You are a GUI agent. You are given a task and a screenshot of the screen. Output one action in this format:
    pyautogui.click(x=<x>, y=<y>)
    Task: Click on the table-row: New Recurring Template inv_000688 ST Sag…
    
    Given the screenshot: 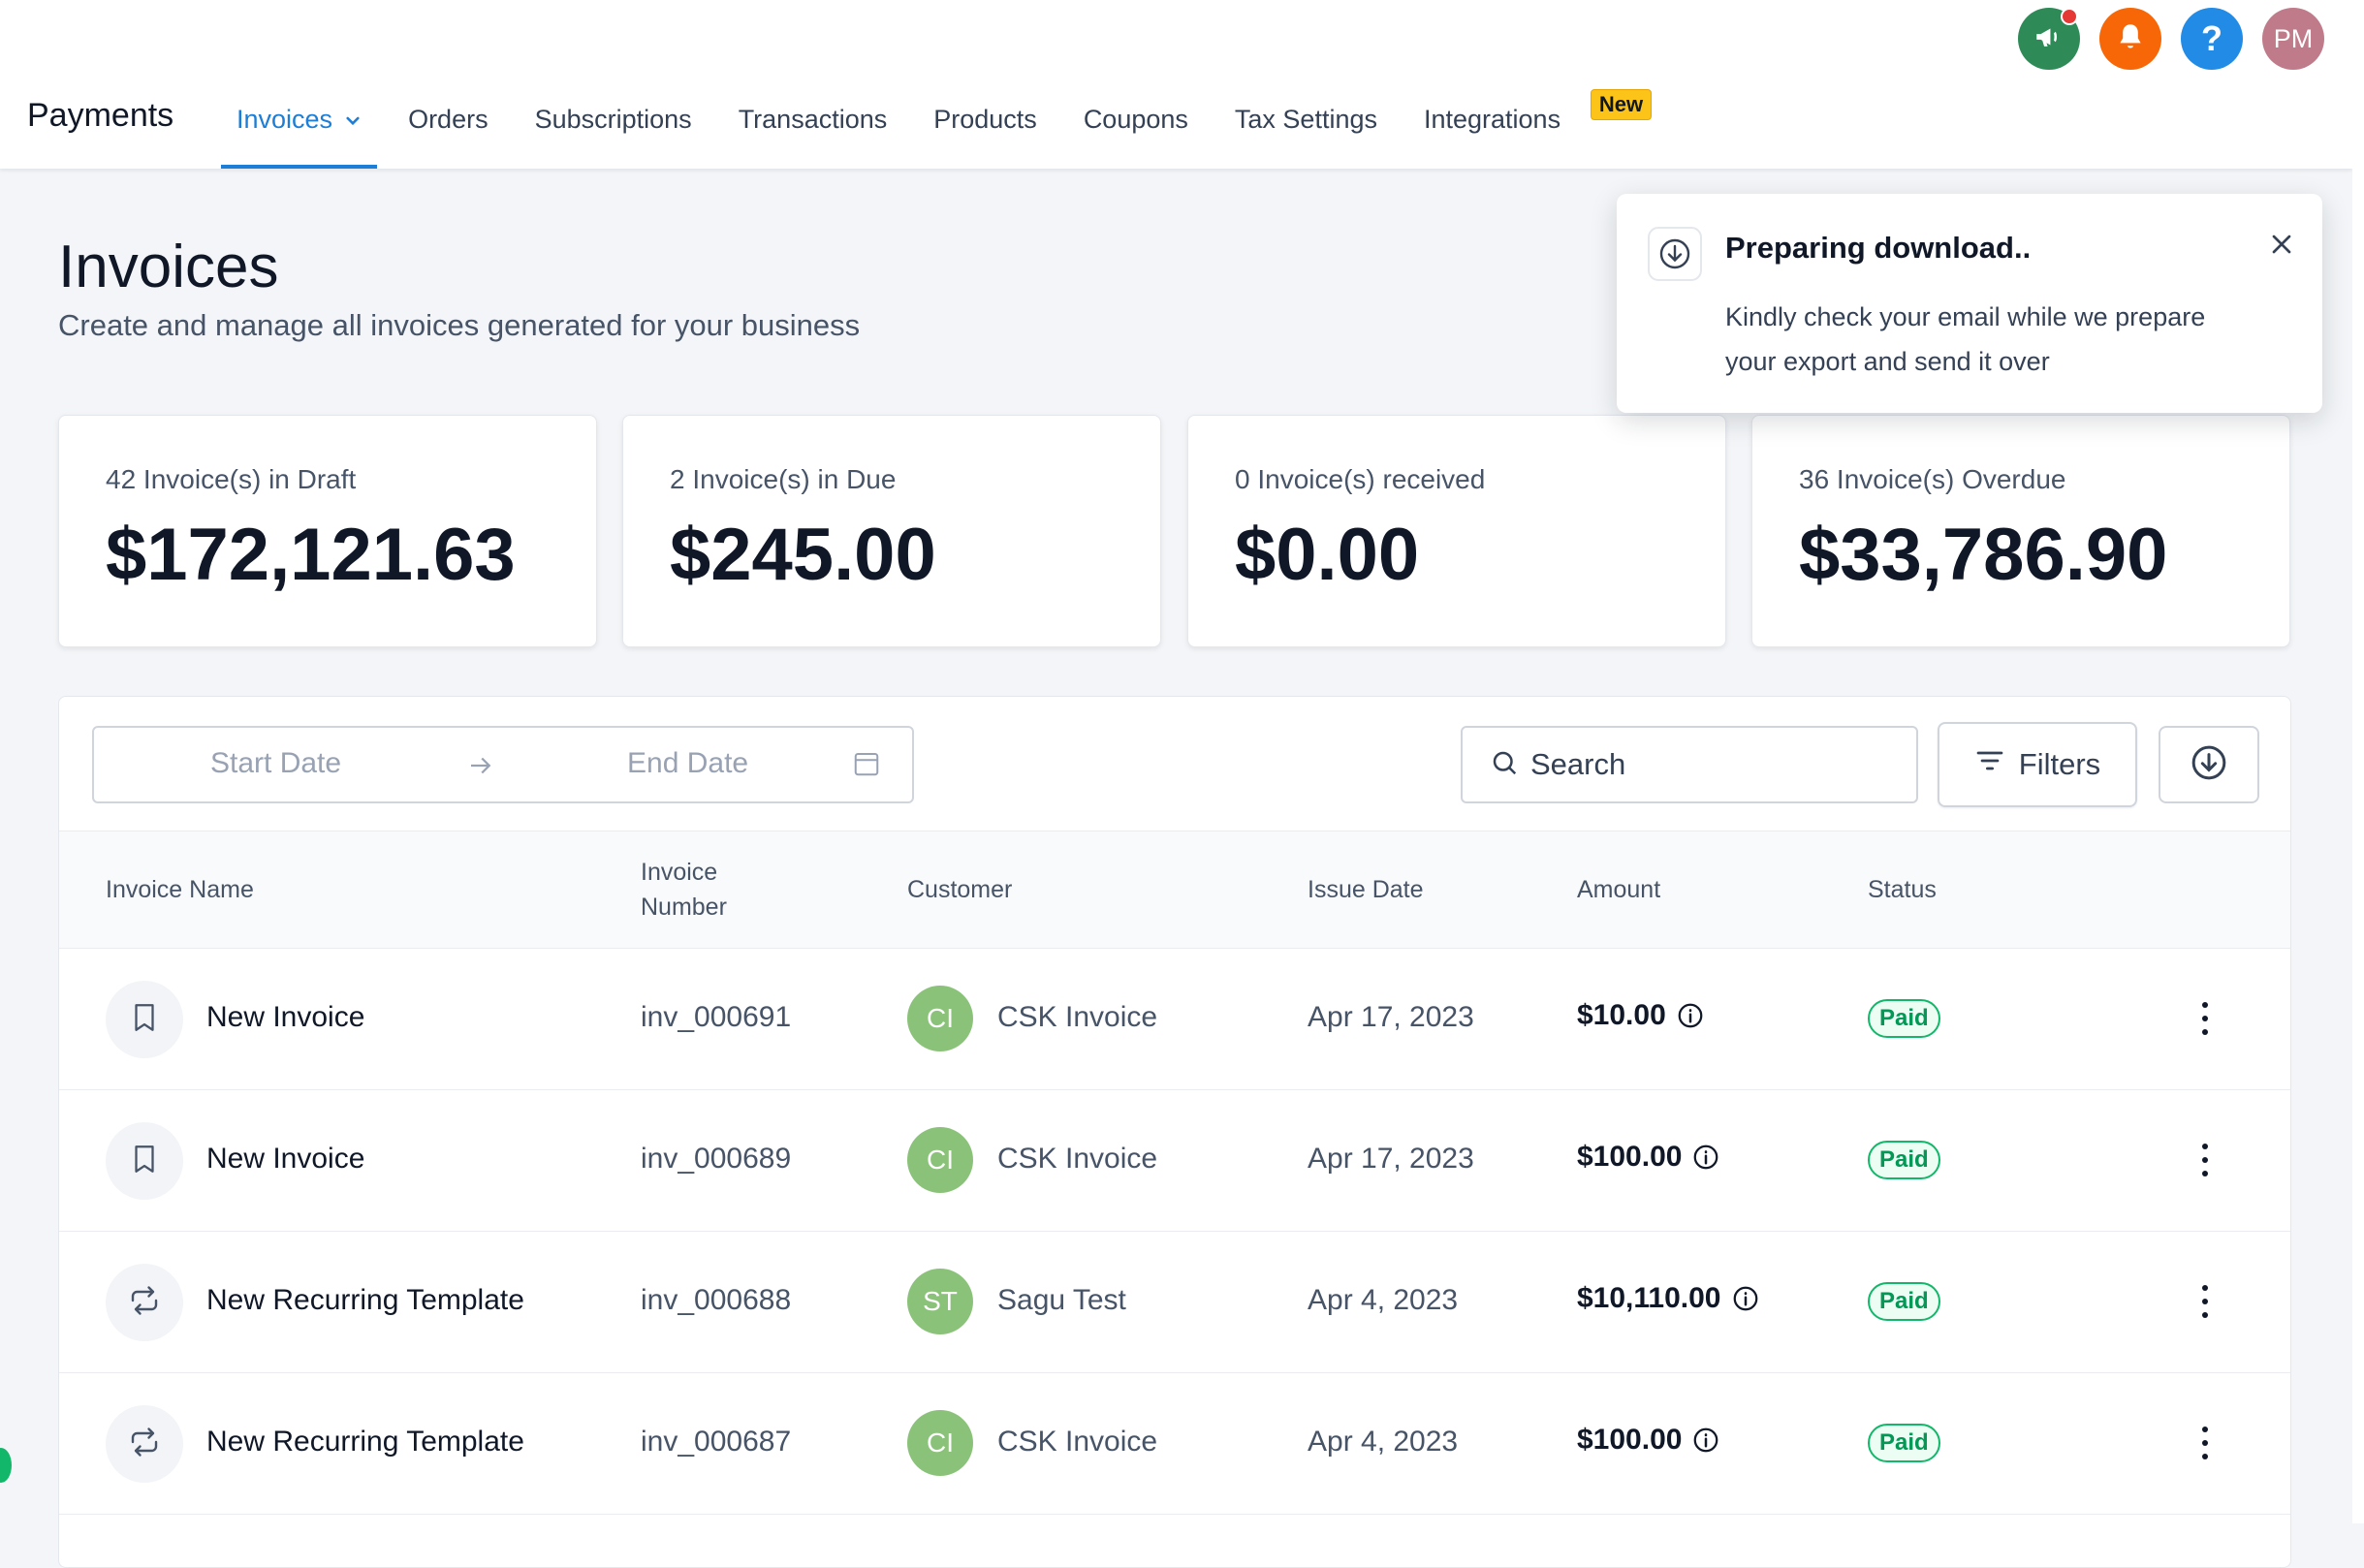 What is the action you would take?
    pyautogui.click(x=1174, y=1302)
    